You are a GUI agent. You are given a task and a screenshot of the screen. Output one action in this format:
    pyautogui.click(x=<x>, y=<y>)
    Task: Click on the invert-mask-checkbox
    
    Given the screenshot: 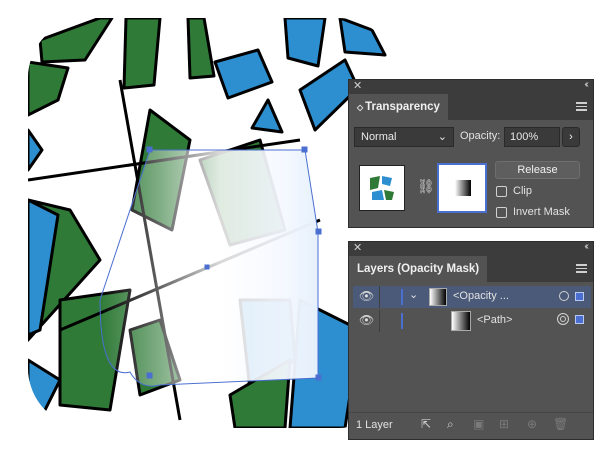 What is the action you would take?
    pyautogui.click(x=501, y=212)
    